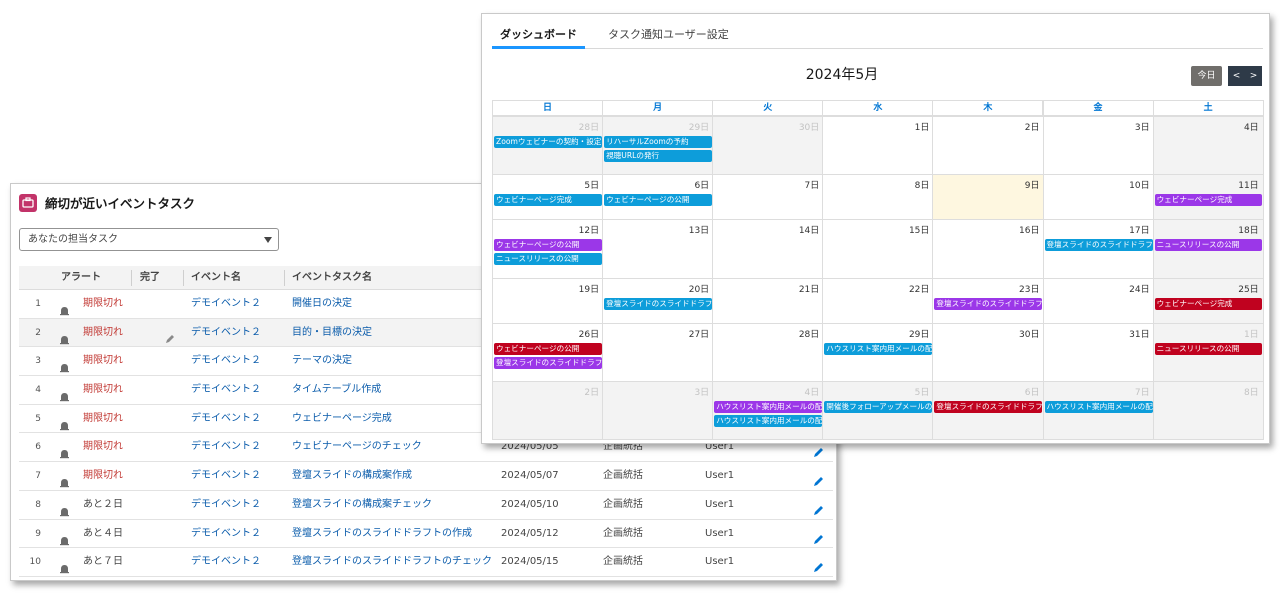 This screenshot has width=1280, height=596. What do you see at coordinates (392, 562) in the screenshot?
I see `task-link: 登壇スライドのスライドドラフトのチェック` at bounding box center [392, 562].